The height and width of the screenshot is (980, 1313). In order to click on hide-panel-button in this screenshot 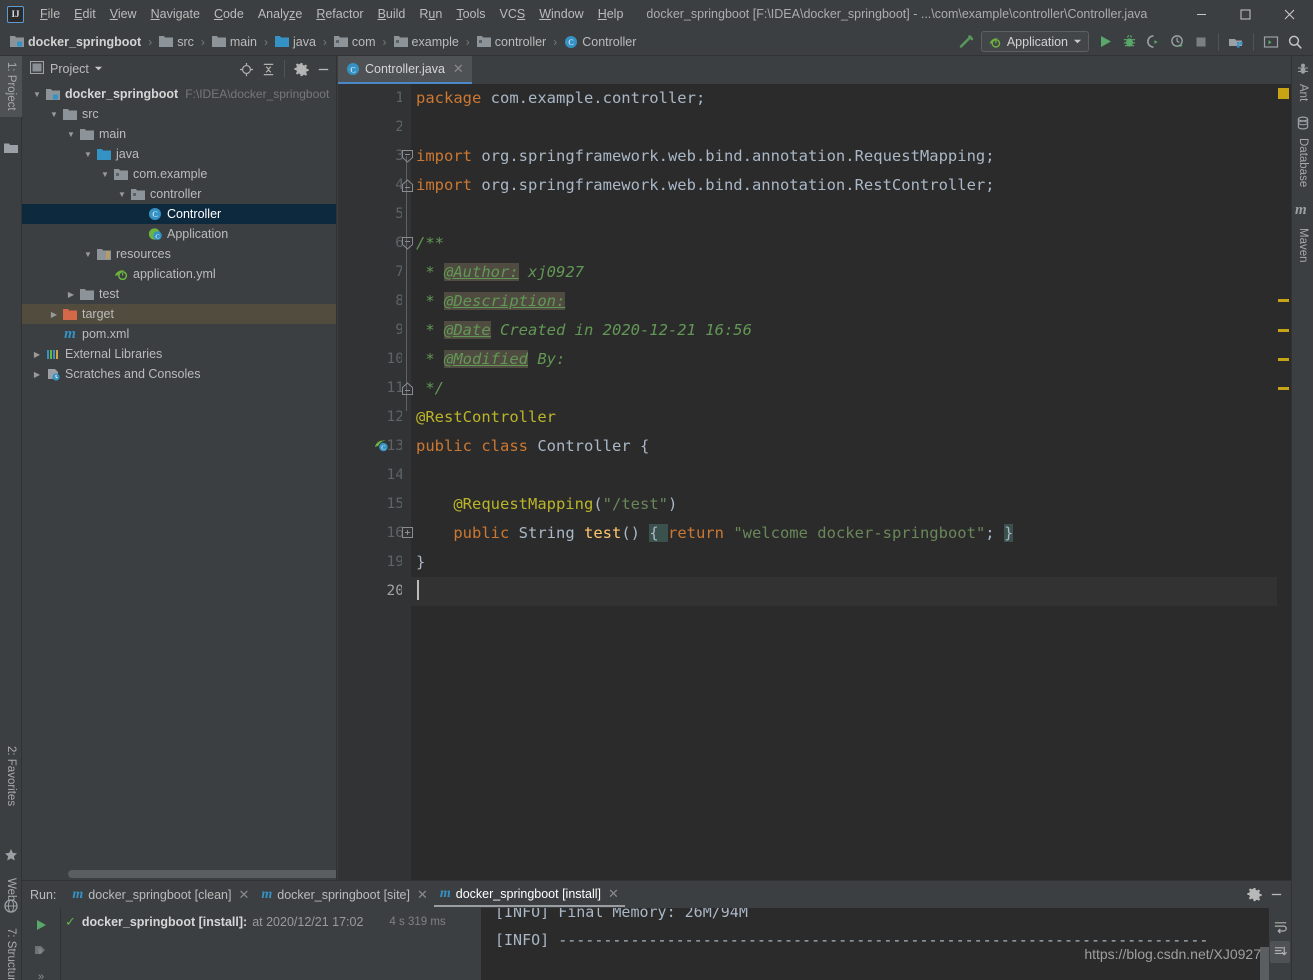, I will do `click(323, 69)`.